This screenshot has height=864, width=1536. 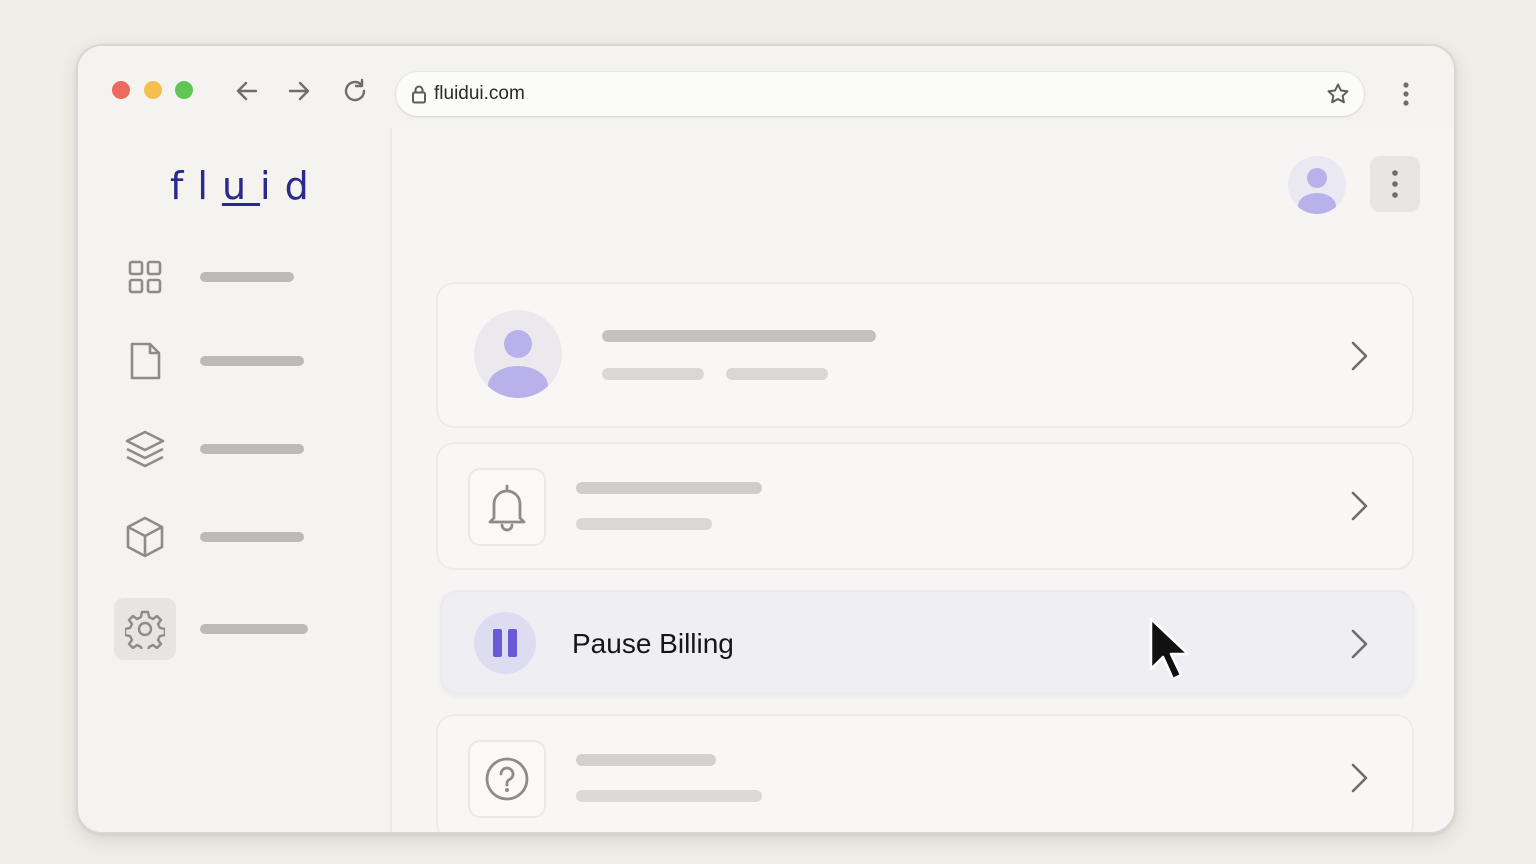 What do you see at coordinates (925, 506) in the screenshot?
I see `notifications-card` at bounding box center [925, 506].